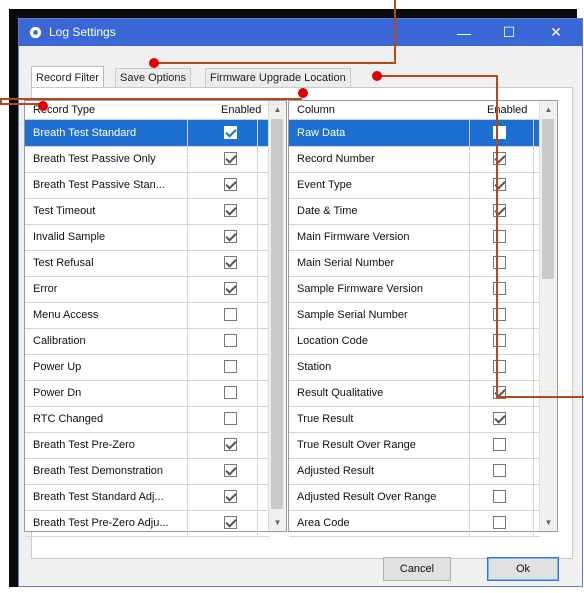  Describe the element at coordinates (414, 263) in the screenshot. I see `table-row: Main Serial Number` at that location.